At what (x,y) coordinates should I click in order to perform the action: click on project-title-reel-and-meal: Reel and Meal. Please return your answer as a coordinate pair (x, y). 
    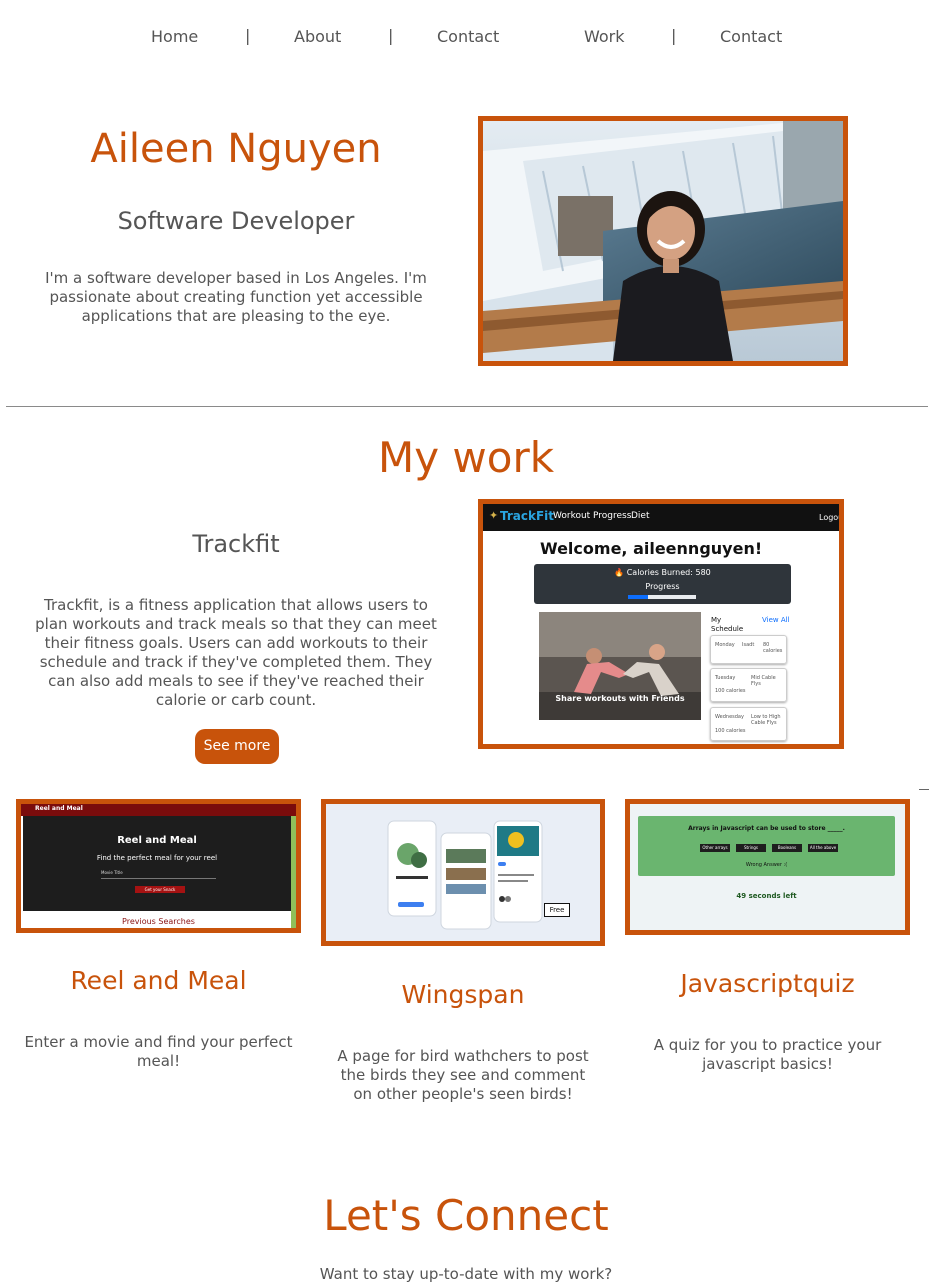
    Looking at the image, I should click on (158, 981).